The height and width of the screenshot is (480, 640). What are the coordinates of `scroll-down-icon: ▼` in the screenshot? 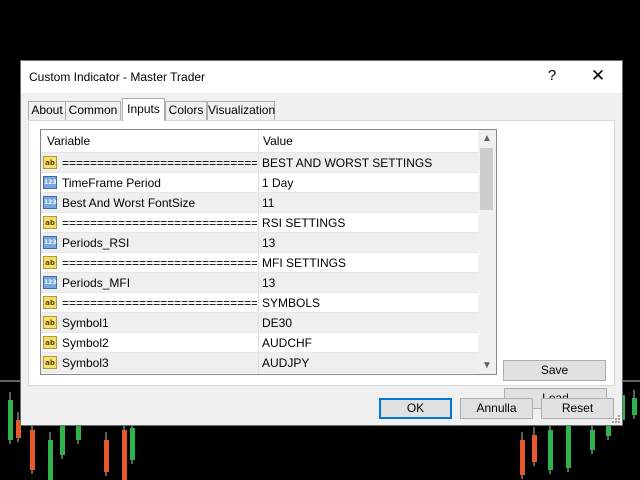 It's located at (487, 365).